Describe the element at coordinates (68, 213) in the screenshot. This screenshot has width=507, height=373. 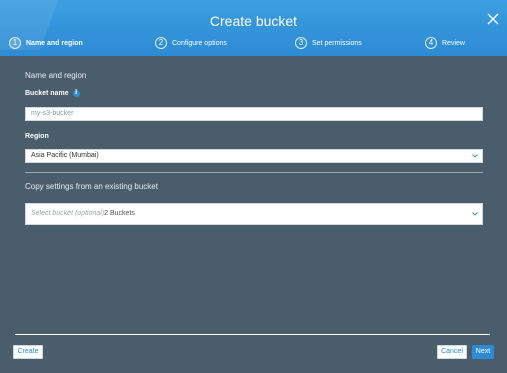
I see `copy-settings-placeholder: Select bucket (optional)` at that location.